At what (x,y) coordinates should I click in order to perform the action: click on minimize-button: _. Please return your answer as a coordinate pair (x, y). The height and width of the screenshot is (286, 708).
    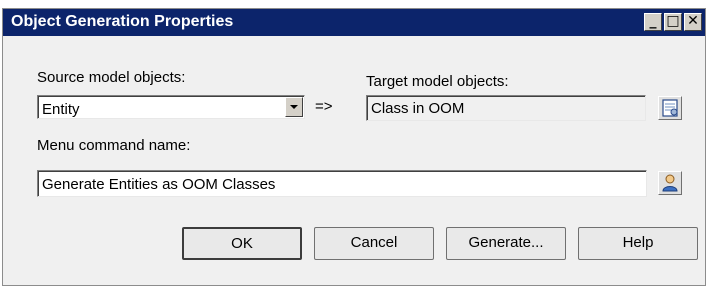
    Looking at the image, I should click on (653, 22).